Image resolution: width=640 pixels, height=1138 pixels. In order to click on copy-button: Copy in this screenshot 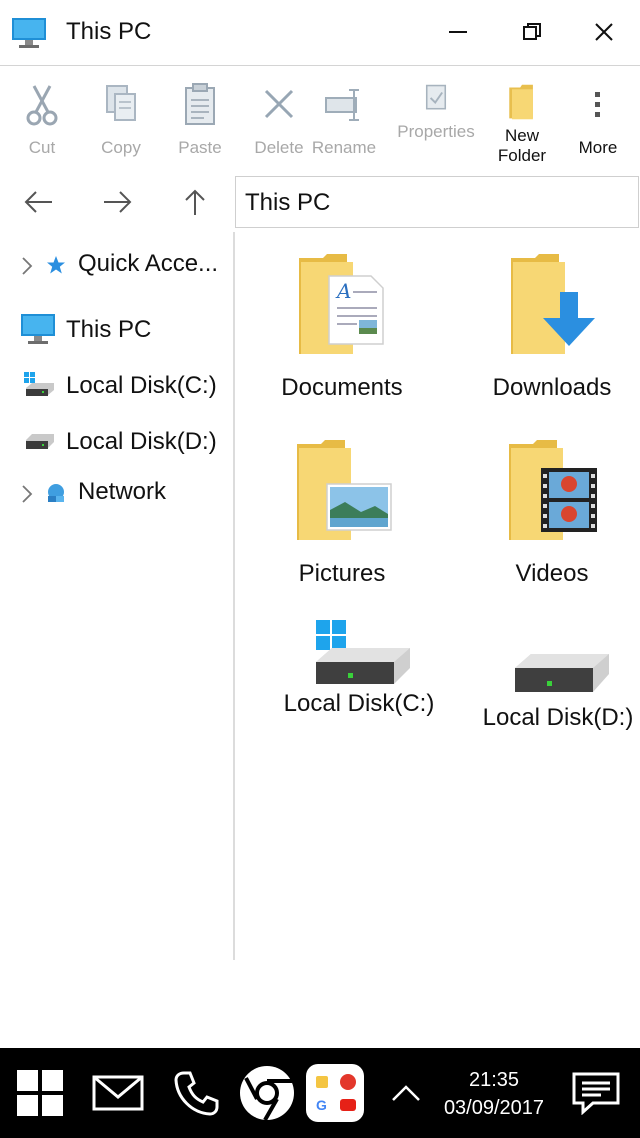, I will do `click(121, 123)`.